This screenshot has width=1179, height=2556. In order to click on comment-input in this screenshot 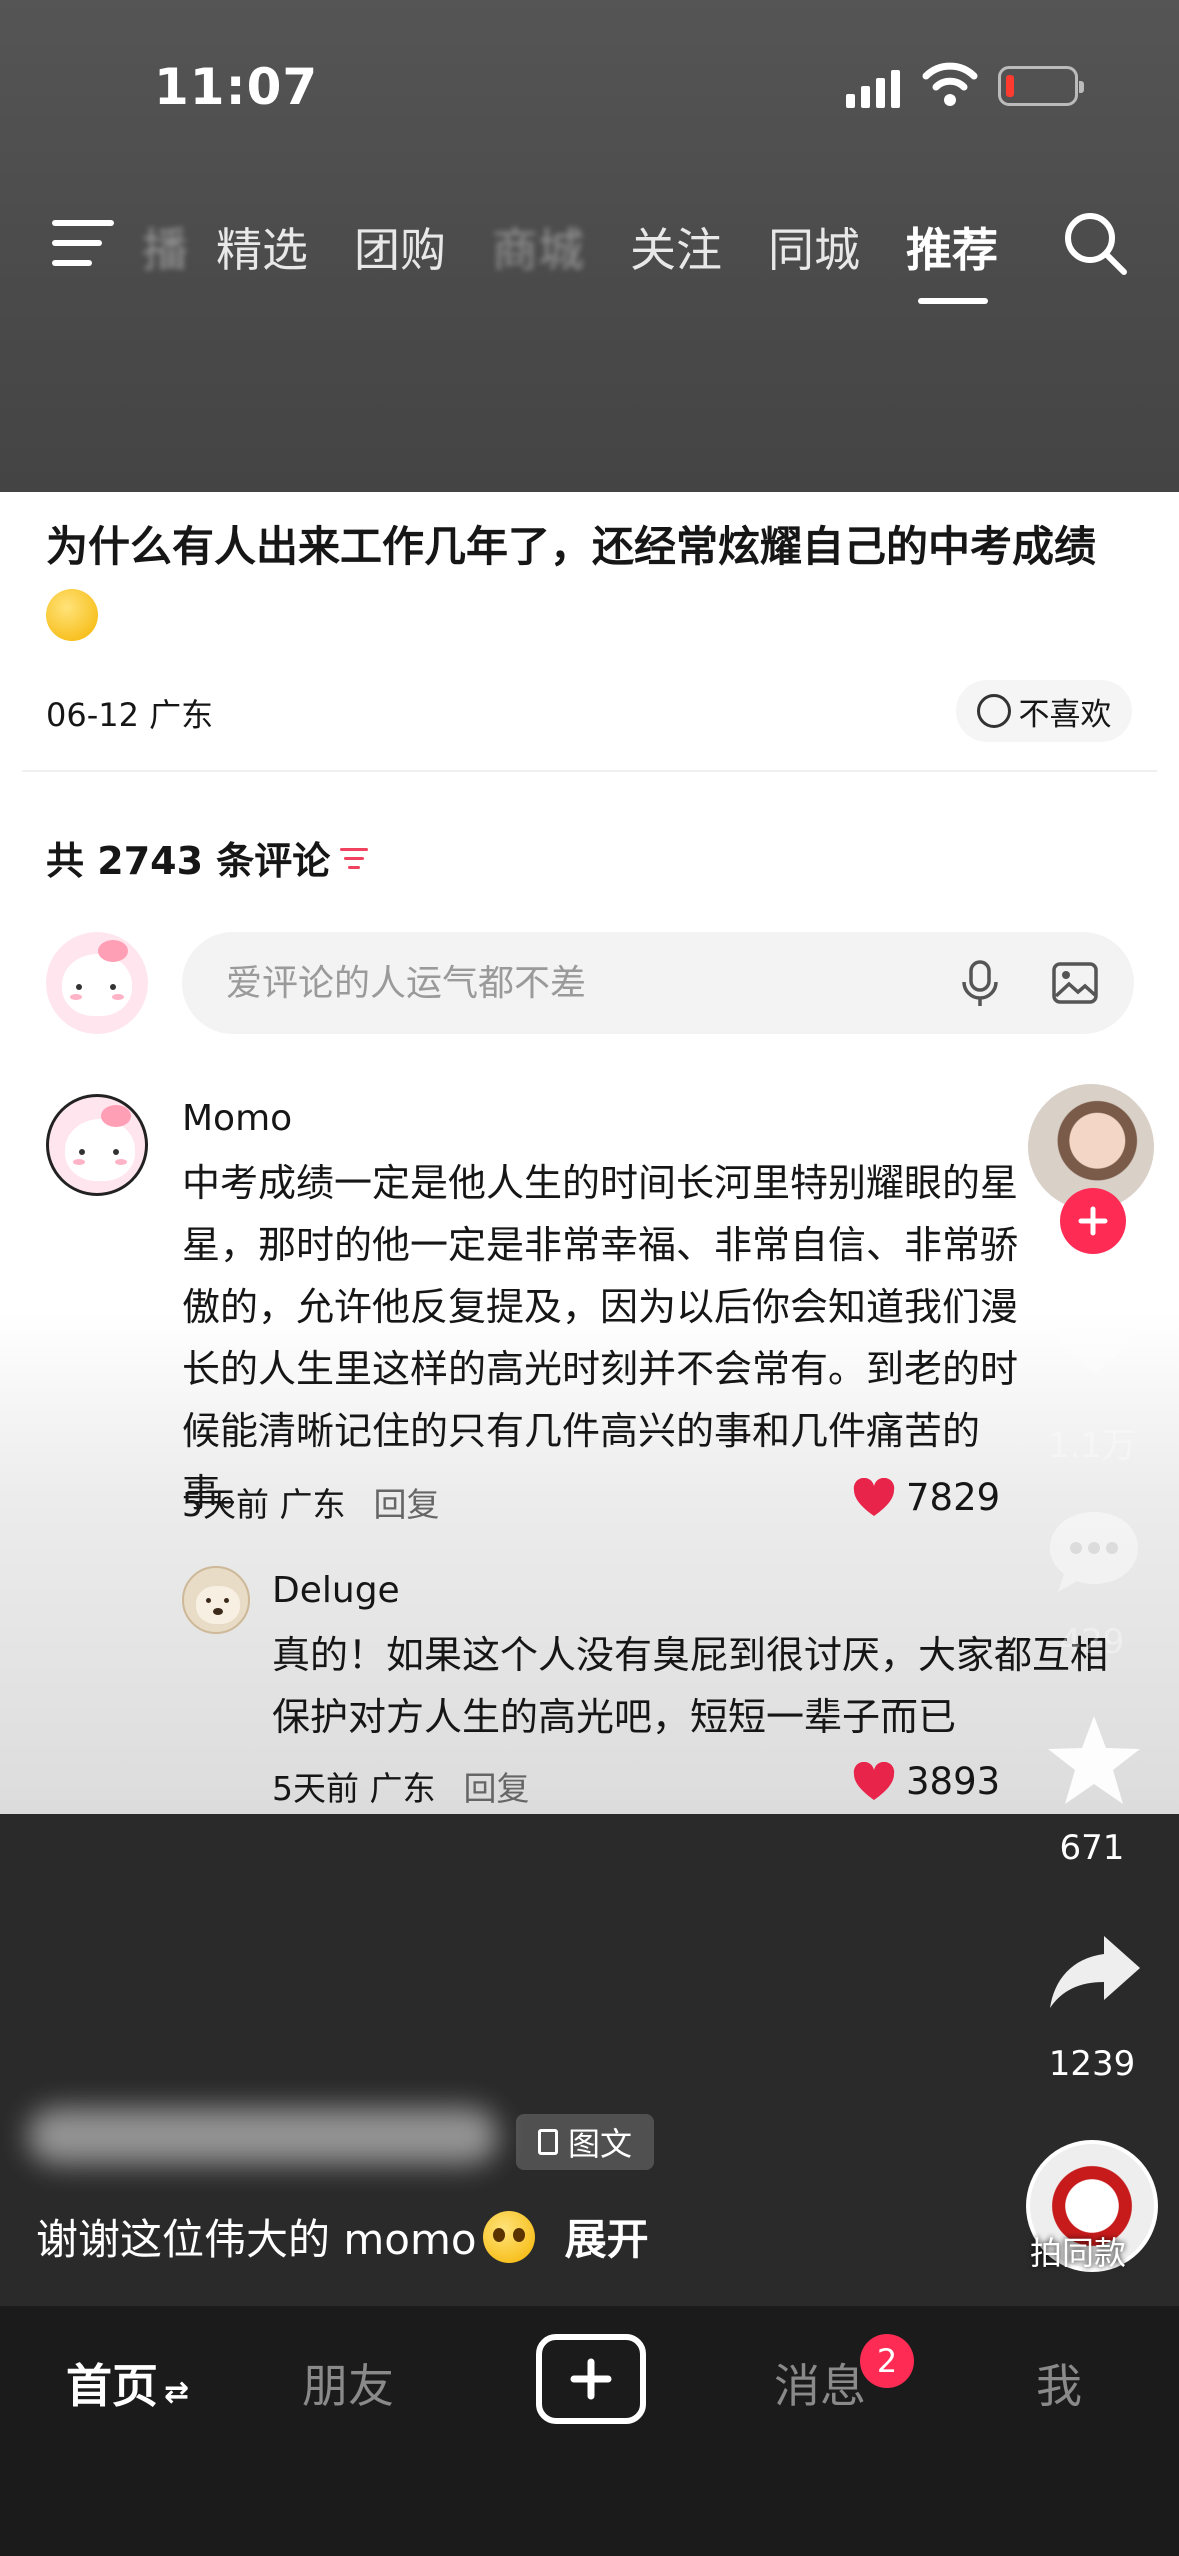, I will do `click(576, 983)`.